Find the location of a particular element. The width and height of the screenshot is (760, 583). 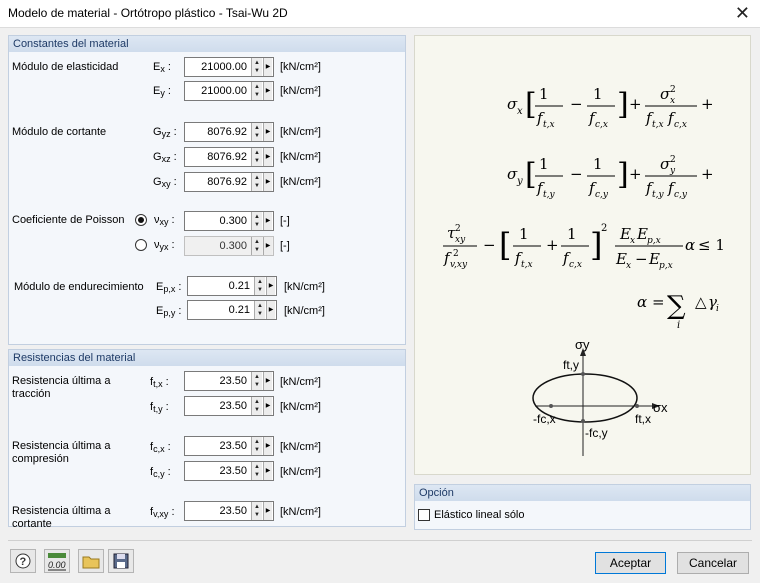

gxy-symbol: Gxy : is located at coordinates (165, 182).